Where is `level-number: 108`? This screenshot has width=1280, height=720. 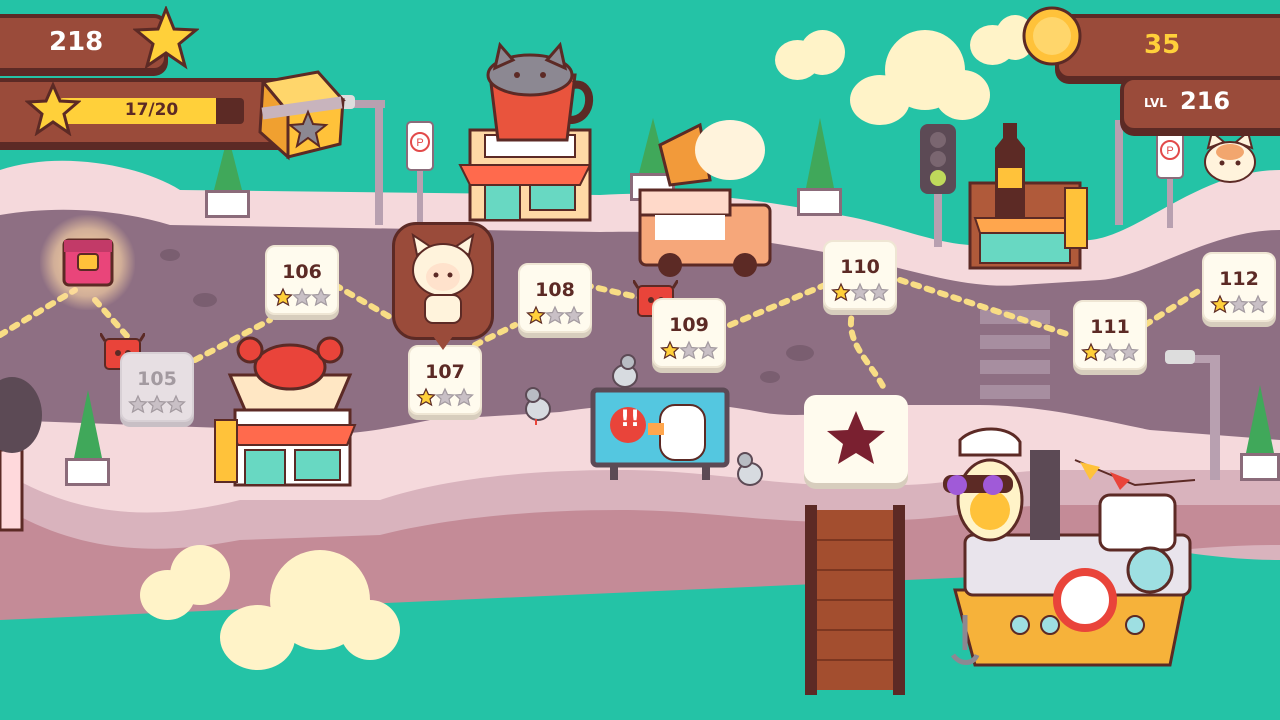
level-number: 108 is located at coordinates (555, 290).